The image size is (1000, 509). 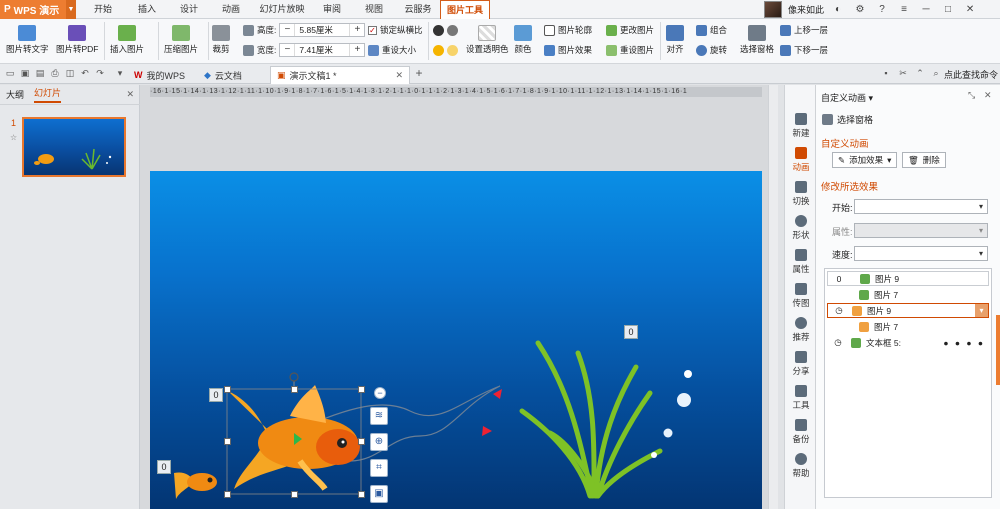 I want to click on pin-icon: ⤡, so click(x=971, y=95).